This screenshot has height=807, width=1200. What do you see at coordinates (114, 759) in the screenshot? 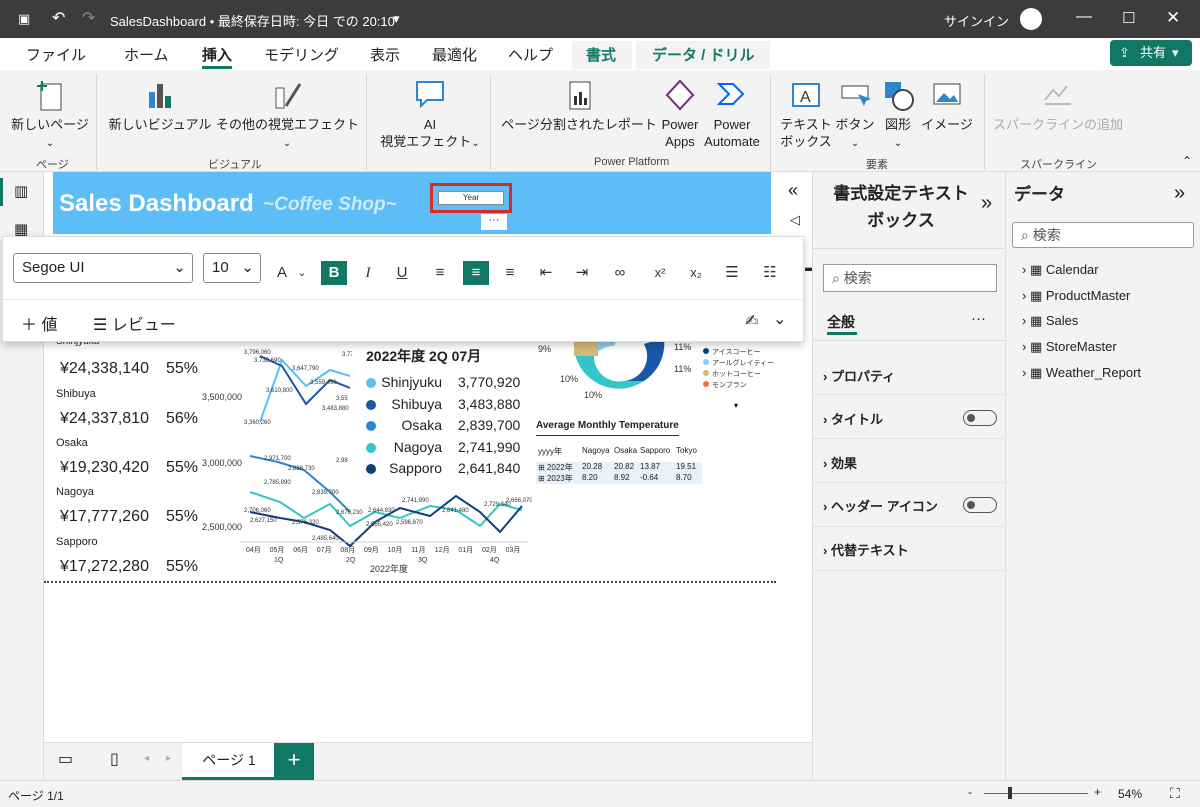
I see `mobile-layout-icon: ▯` at bounding box center [114, 759].